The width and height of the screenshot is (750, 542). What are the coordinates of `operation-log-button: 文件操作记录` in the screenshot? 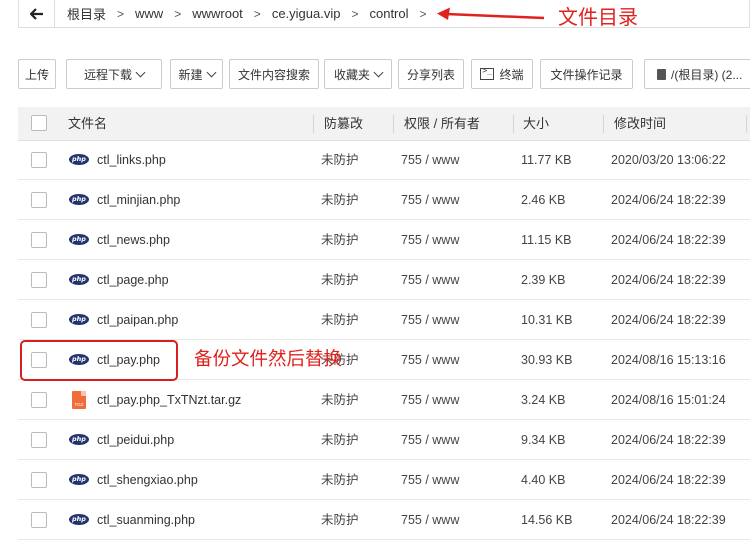 It's located at (586, 74).